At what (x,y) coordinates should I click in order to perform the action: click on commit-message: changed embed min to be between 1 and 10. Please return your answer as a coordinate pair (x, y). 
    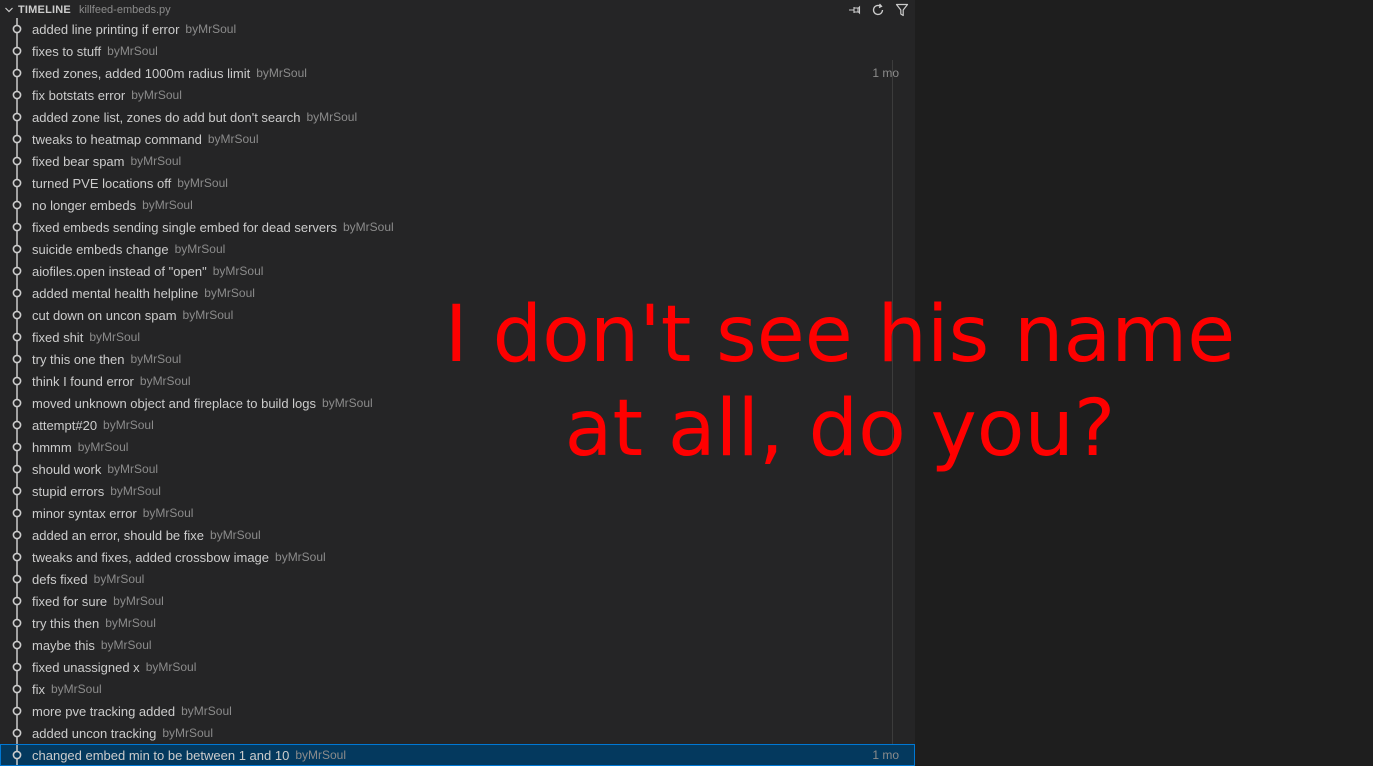
    Looking at the image, I should click on (161, 755).